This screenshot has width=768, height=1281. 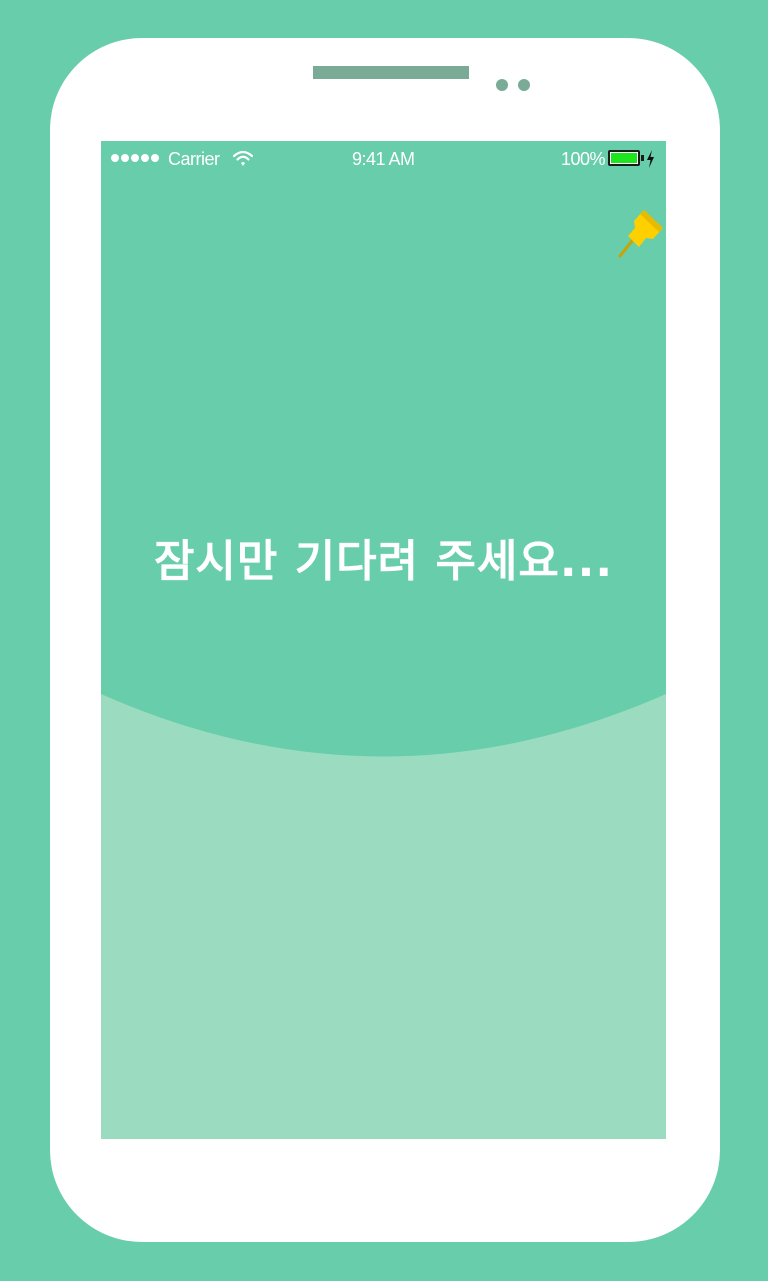 I want to click on battery-level-fill, so click(x=624, y=158).